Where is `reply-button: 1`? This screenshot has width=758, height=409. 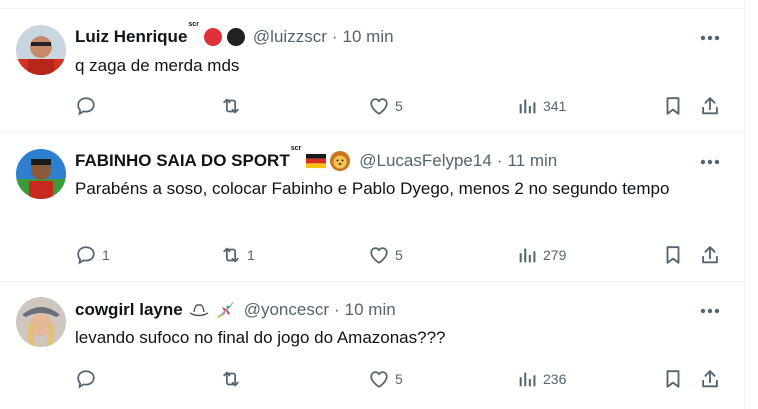
reply-button: 1 is located at coordinates (92, 255).